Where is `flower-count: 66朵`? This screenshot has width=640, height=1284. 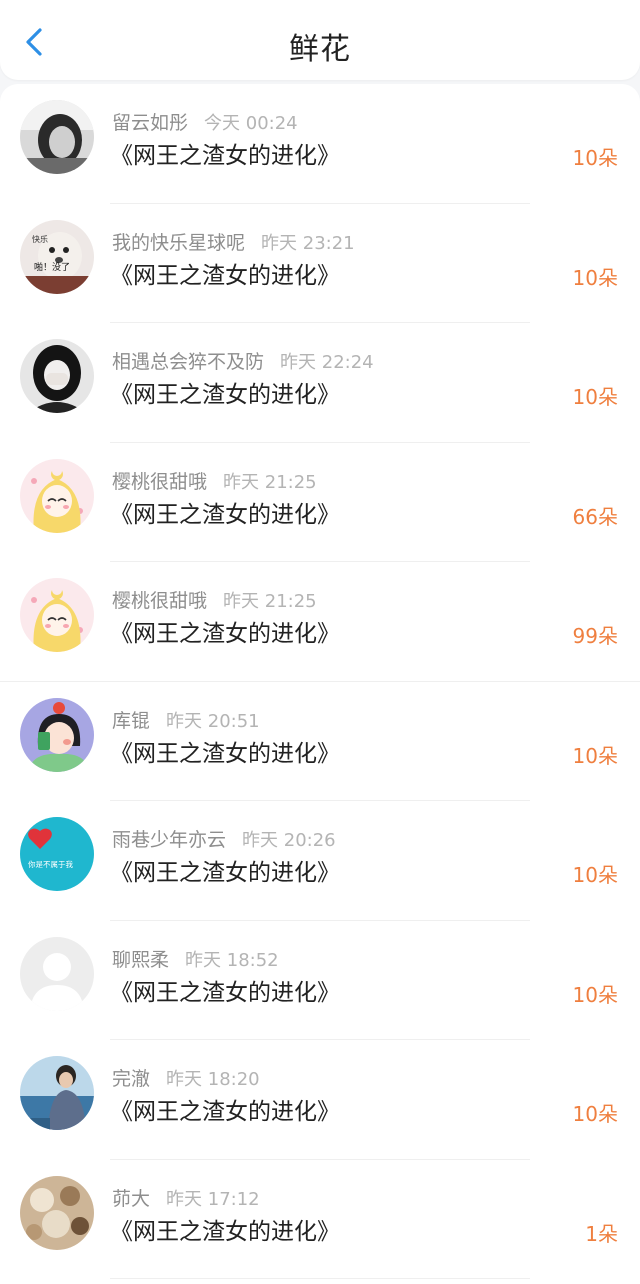
flower-count: 66朵 is located at coordinates (595, 516).